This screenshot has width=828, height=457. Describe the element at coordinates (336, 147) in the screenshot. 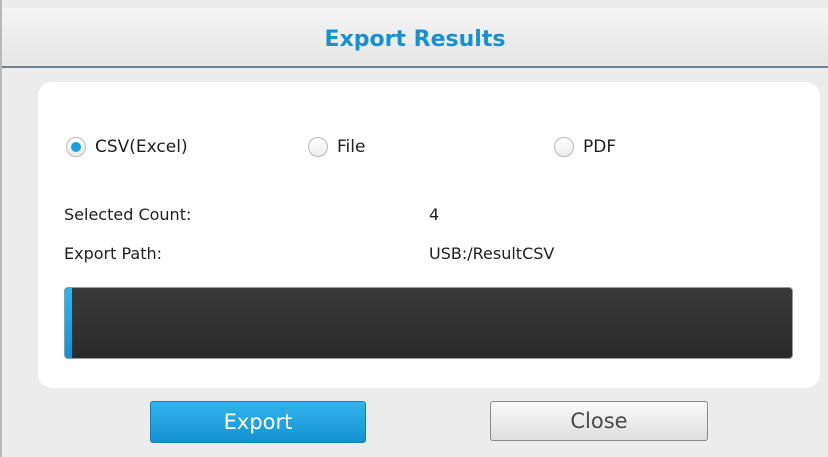

I see `radio-option-file: File` at that location.